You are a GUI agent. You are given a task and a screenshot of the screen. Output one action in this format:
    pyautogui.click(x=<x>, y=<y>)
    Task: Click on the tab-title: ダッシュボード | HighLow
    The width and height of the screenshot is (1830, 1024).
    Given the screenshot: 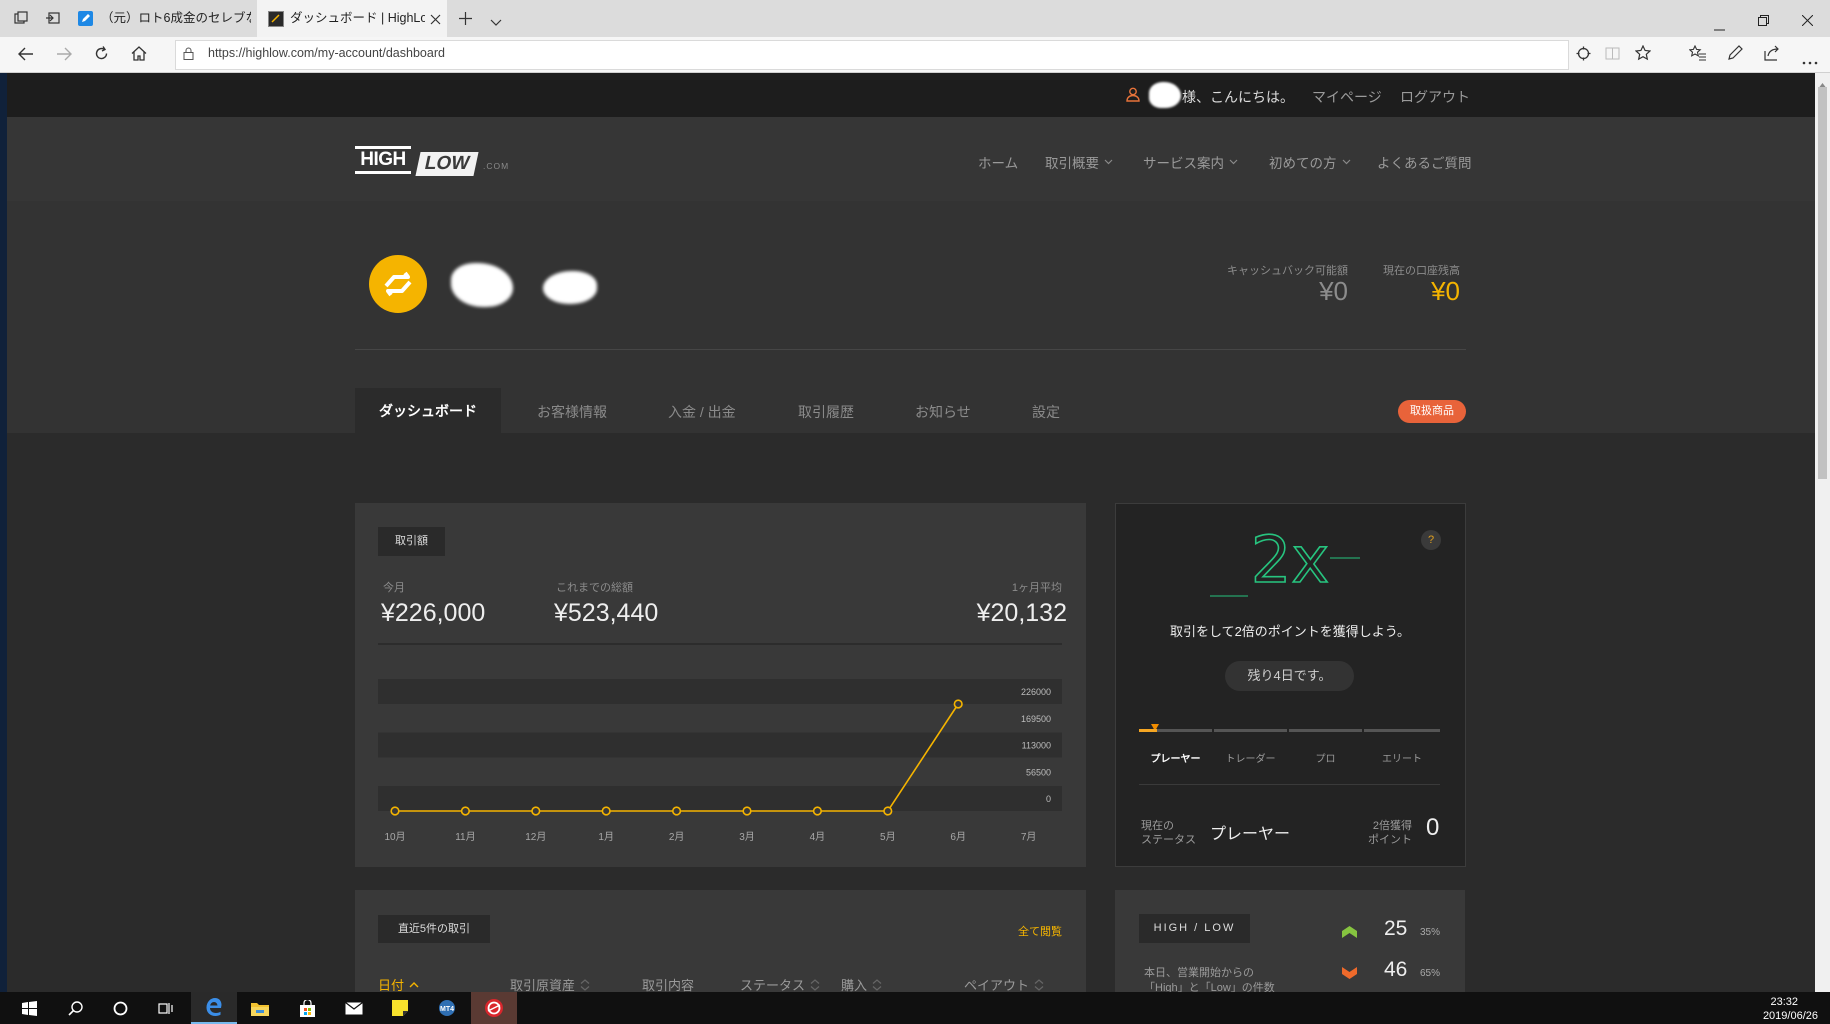 What is the action you would take?
    pyautogui.click(x=357, y=18)
    